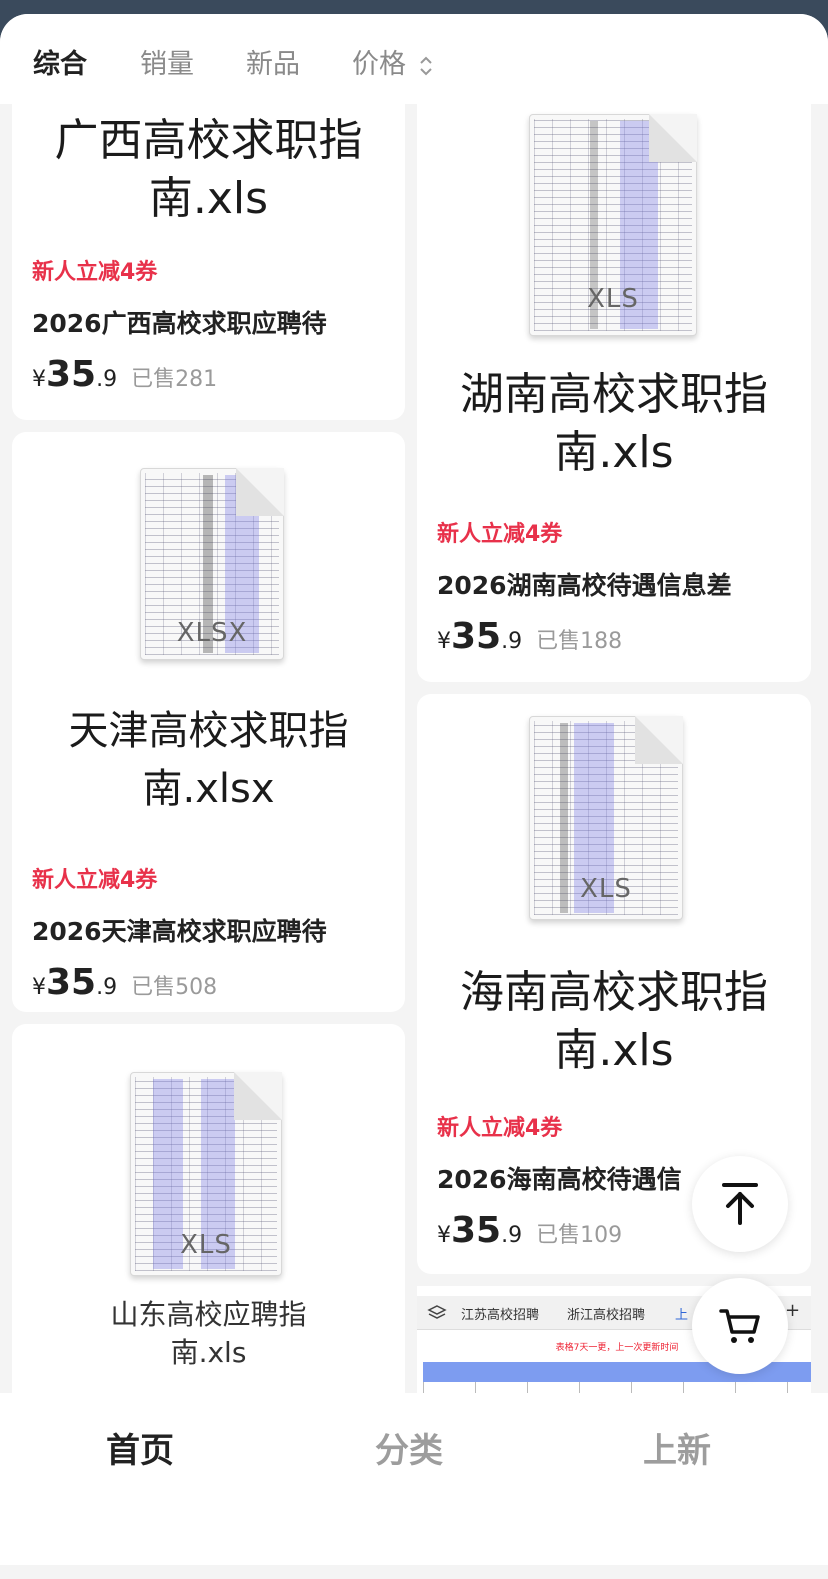 The image size is (828, 1579). Describe the element at coordinates (579, 1235) in the screenshot. I see `sold-count: 已售109` at that location.